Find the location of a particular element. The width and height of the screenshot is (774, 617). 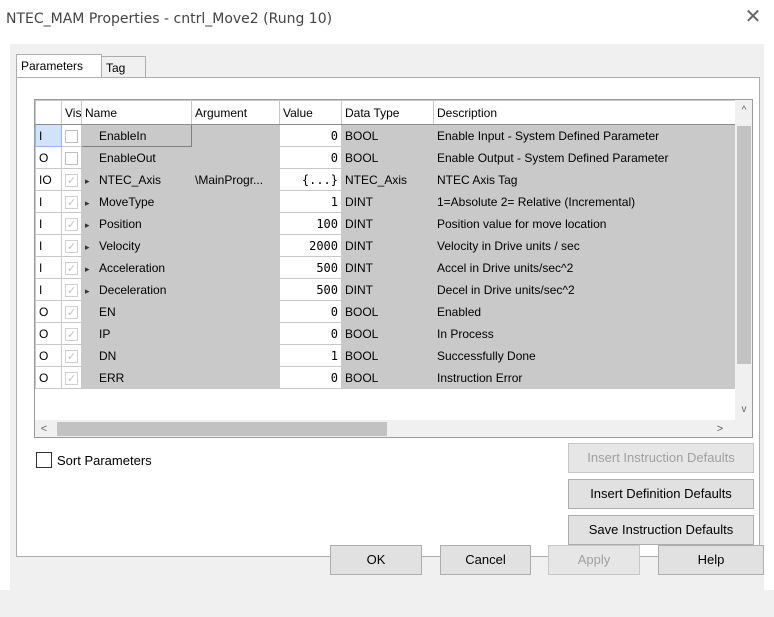

sort-parameters-checkbox is located at coordinates (44, 460).